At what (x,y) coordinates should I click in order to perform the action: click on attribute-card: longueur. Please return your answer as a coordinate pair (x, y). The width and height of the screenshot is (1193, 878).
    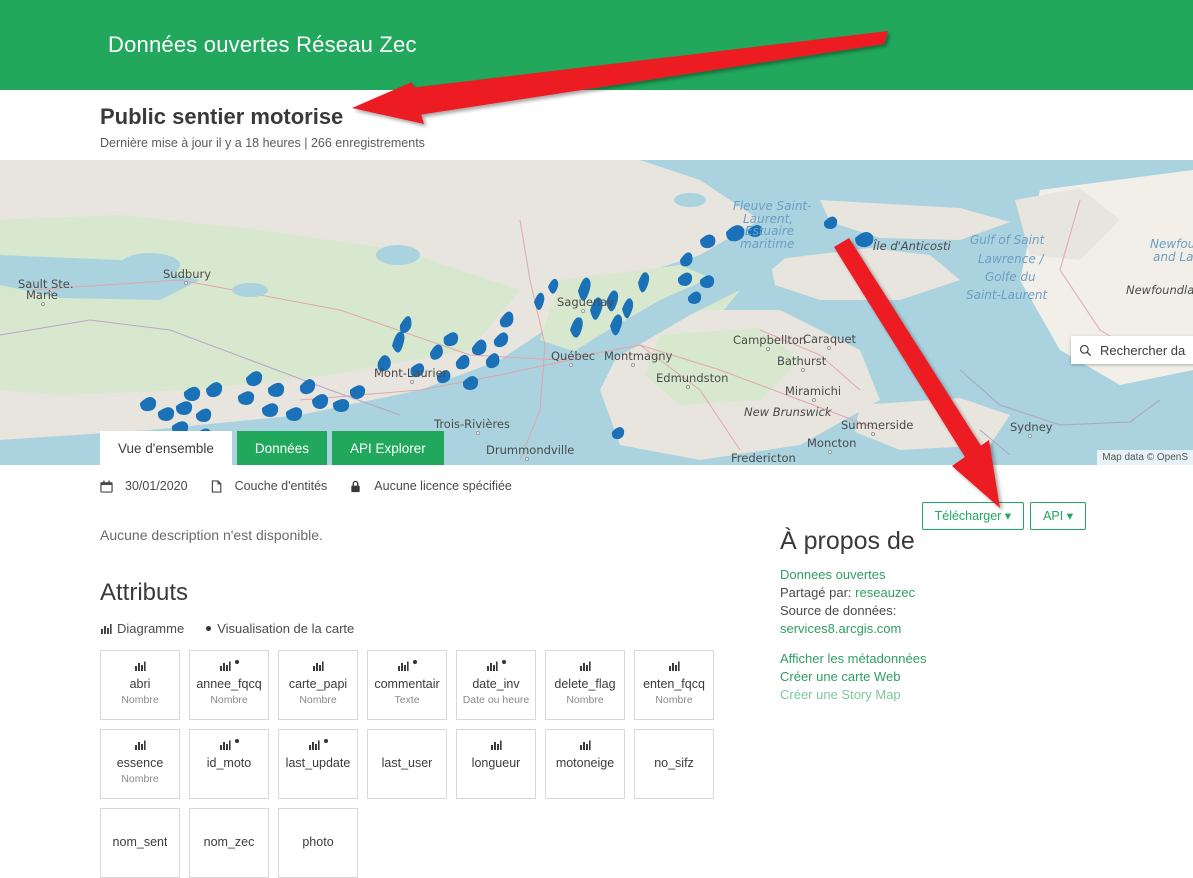
    Looking at the image, I should click on (496, 764).